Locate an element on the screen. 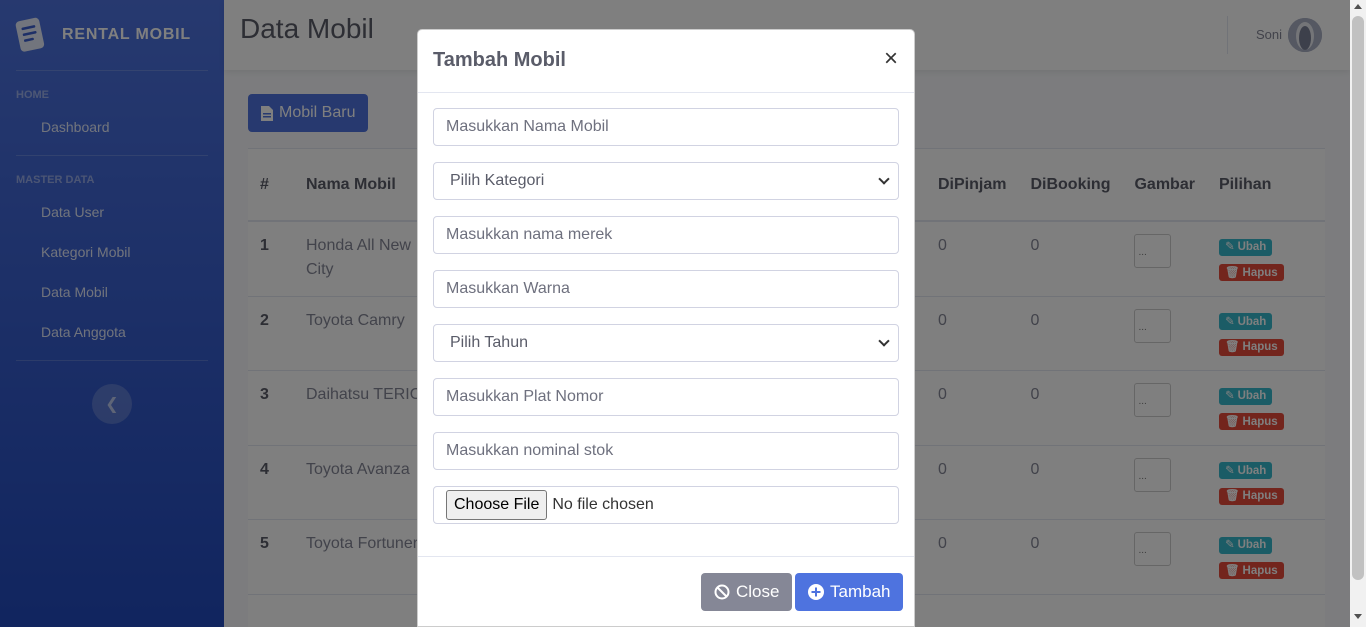  scrollbar-thumb is located at coordinates (1358, 298).